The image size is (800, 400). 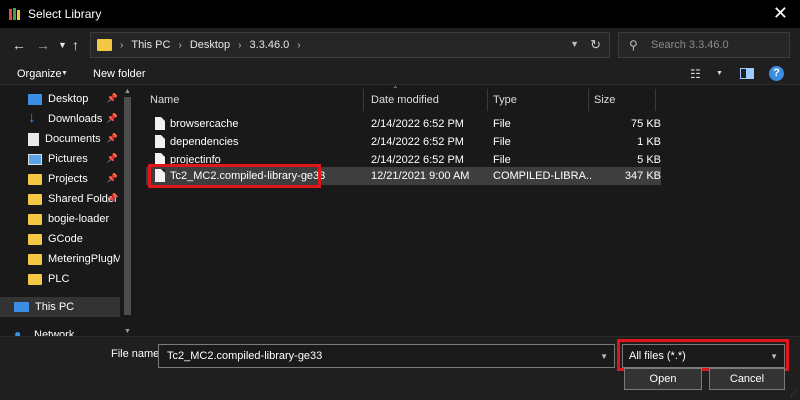 I want to click on sidebar-item-label: Projects, so click(x=68, y=179).